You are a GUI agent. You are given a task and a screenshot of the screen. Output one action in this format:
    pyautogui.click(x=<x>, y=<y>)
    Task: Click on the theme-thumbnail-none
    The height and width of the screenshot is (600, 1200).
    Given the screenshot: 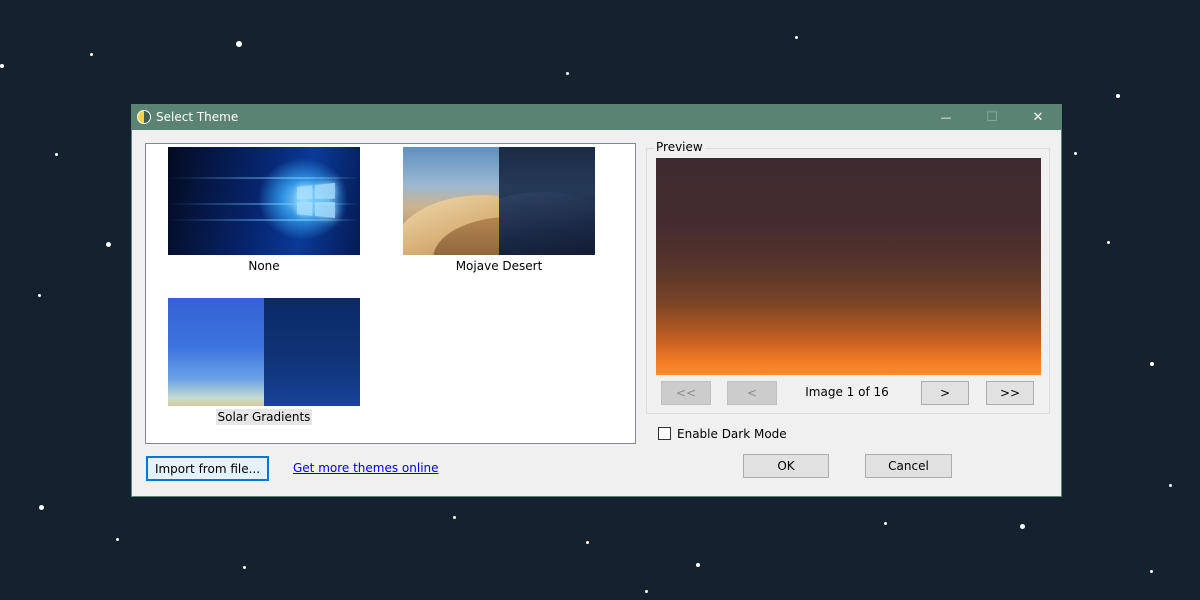 What is the action you would take?
    pyautogui.click(x=264, y=201)
    